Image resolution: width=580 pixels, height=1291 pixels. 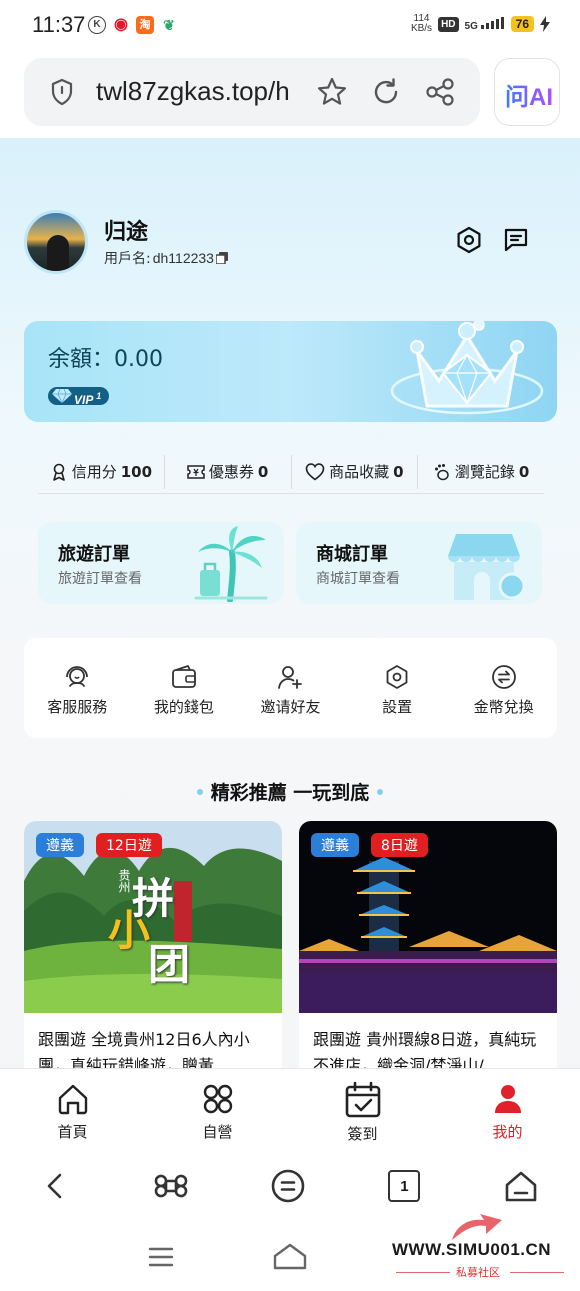 I want to click on stat-history: 瀏覽記錄 0, so click(x=481, y=471).